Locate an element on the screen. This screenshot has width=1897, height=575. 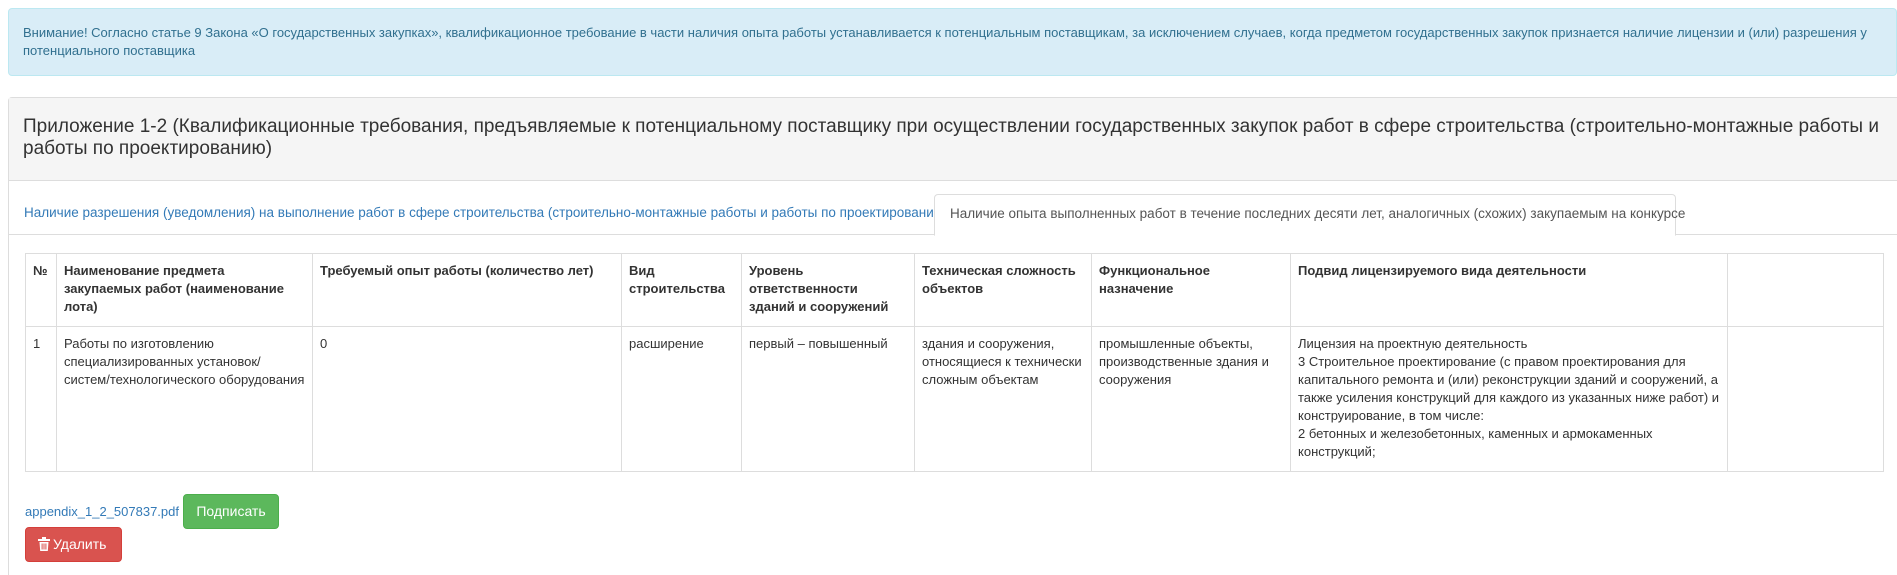
delete-button: Удалить is located at coordinates (73, 544).